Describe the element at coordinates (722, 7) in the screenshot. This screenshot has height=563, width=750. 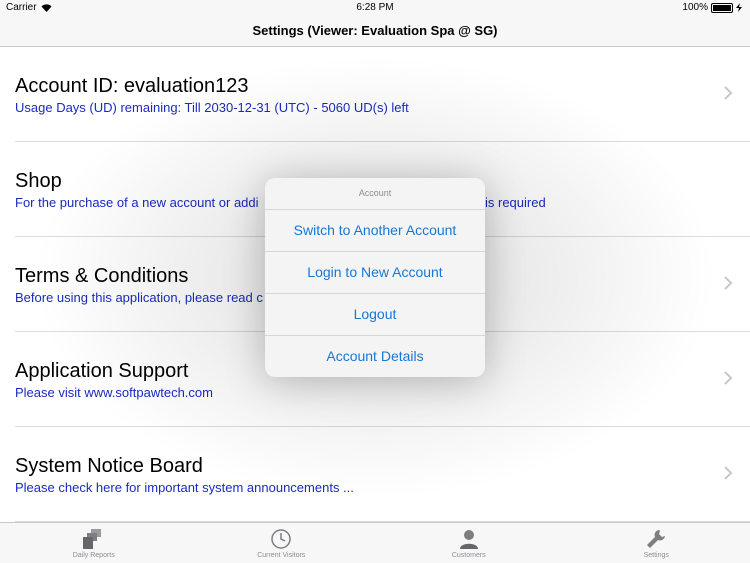
I see `battery-icon` at that location.